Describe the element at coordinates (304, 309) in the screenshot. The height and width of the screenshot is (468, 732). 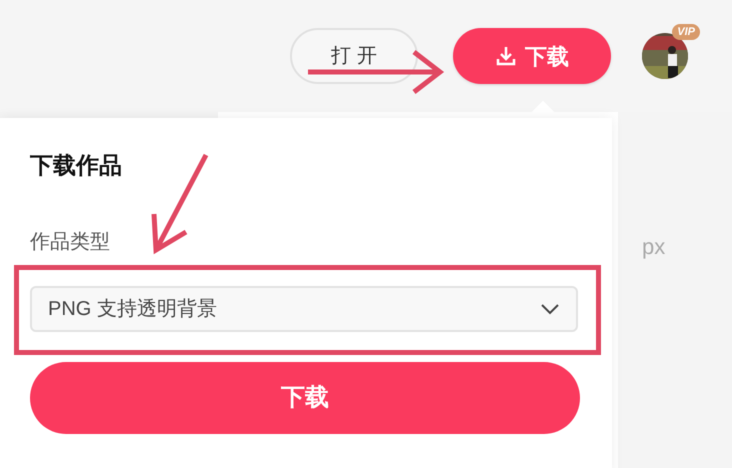
I see `file-type-select: PNG 支持透明背景` at that location.